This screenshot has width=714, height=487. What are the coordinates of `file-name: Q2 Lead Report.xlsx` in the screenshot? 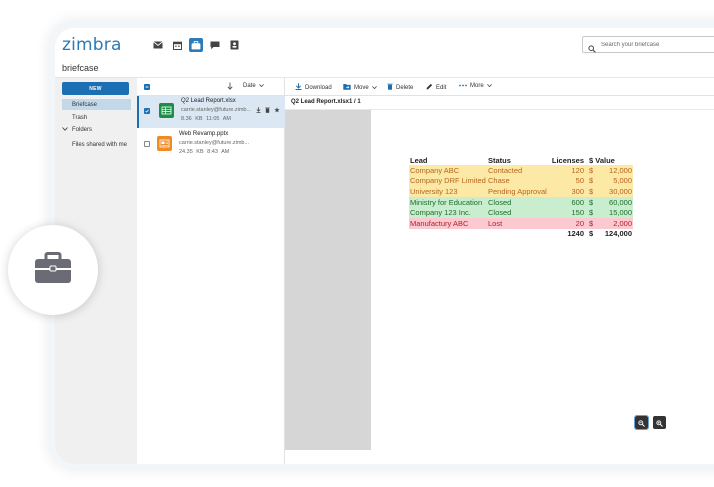 It's located at (208, 101).